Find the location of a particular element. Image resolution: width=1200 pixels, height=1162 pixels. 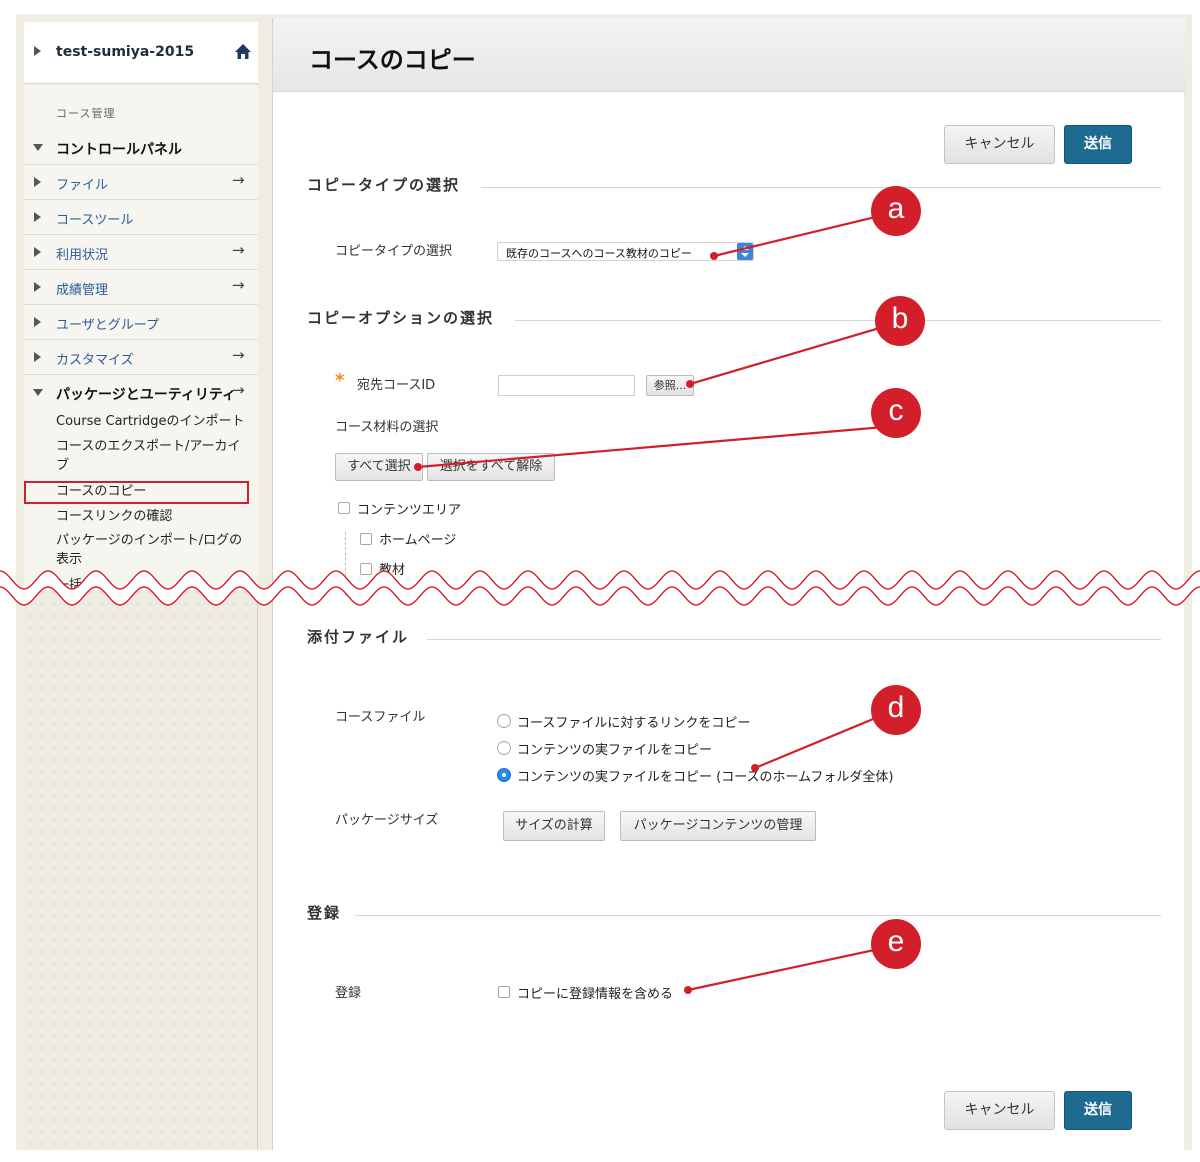

sidebar-item-label: ユーザとグループ is located at coordinates (107, 325).